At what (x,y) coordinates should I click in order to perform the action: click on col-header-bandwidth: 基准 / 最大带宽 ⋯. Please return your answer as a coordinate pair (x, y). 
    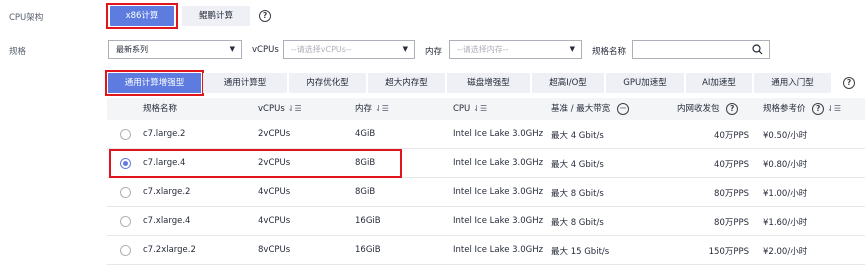
    Looking at the image, I should click on (590, 109).